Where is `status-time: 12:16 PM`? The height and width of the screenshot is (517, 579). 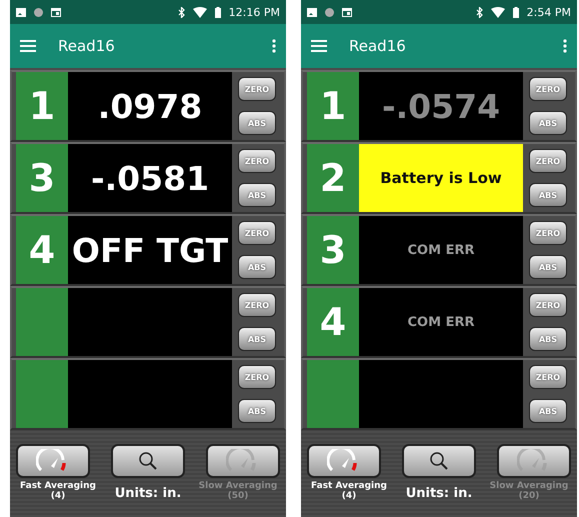
status-time: 12:16 PM is located at coordinates (254, 12).